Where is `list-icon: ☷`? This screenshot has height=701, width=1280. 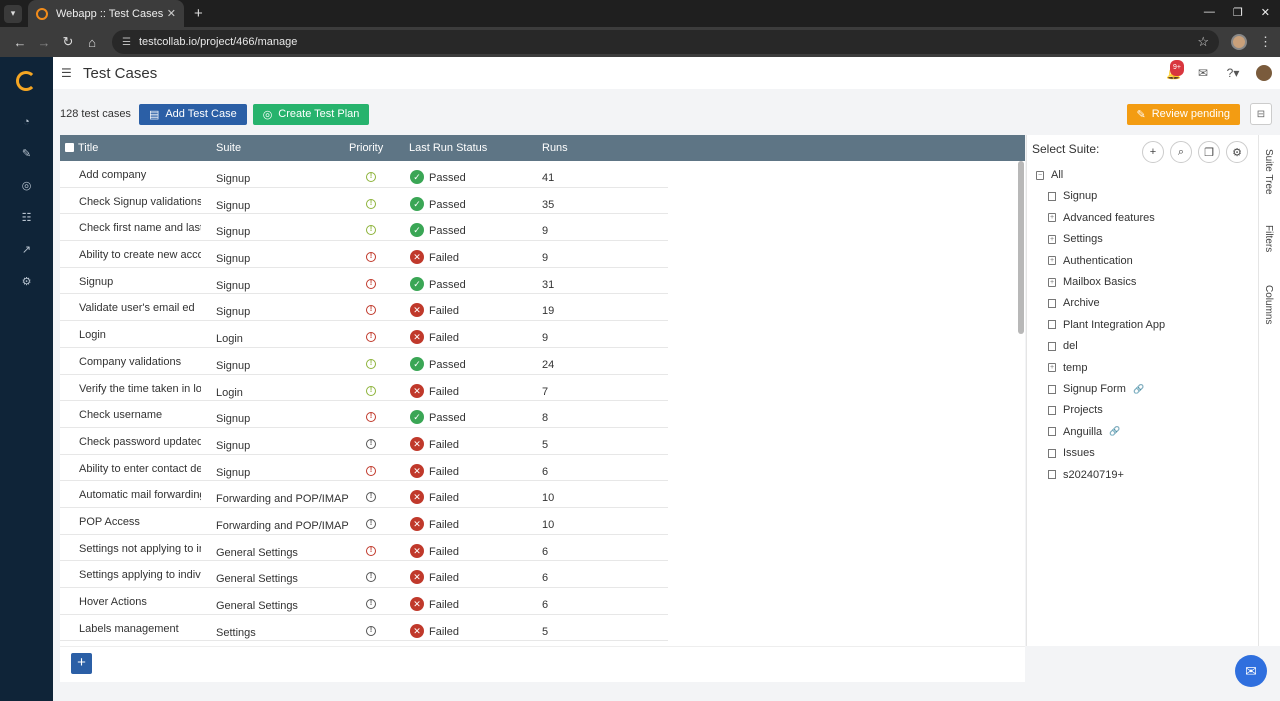 list-icon: ☷ is located at coordinates (26, 218).